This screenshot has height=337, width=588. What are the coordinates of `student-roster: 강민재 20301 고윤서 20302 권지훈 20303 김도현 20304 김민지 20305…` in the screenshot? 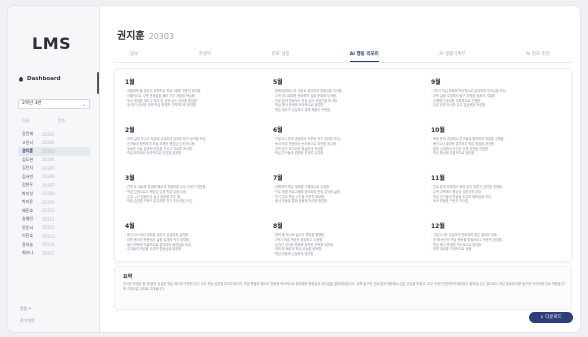 It's located at (54, 194).